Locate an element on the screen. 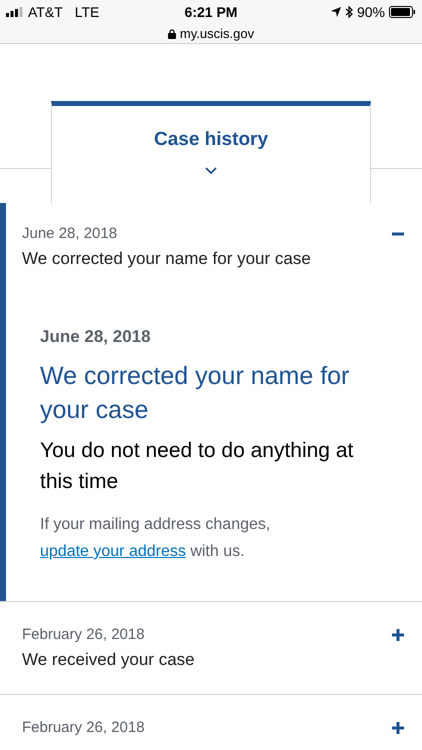  detail-heading: We corrected your name for your case is located at coordinates (195, 393).